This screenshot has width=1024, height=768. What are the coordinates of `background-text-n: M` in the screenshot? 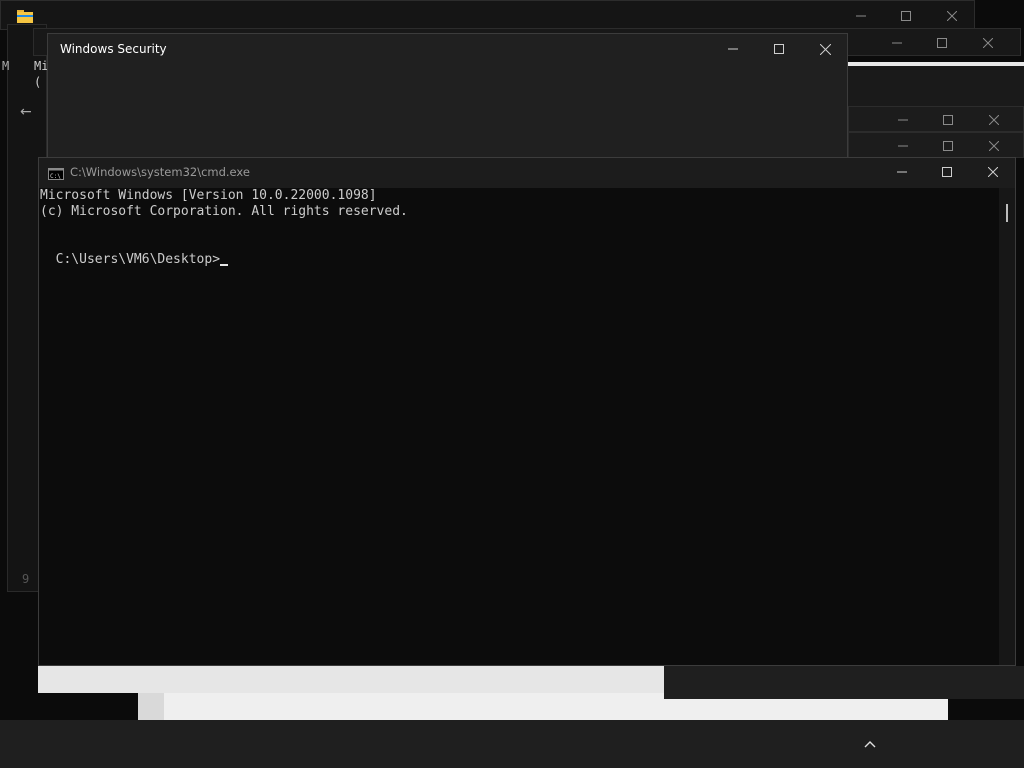 It's located at (6, 66).